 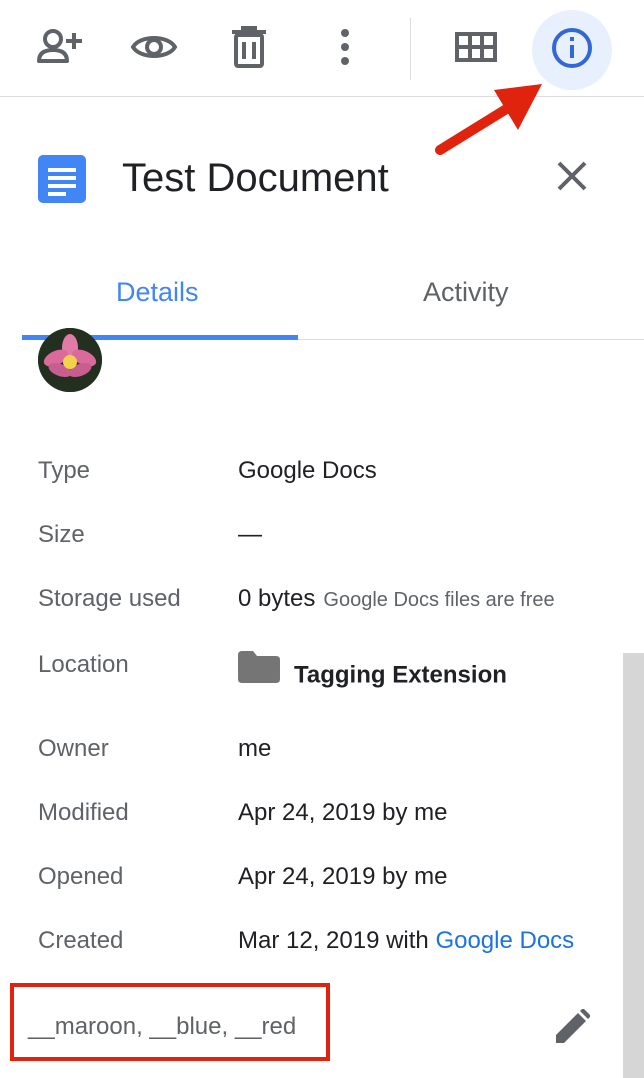 I want to click on detail-row-type: Type Google Docs, so click(x=328, y=471).